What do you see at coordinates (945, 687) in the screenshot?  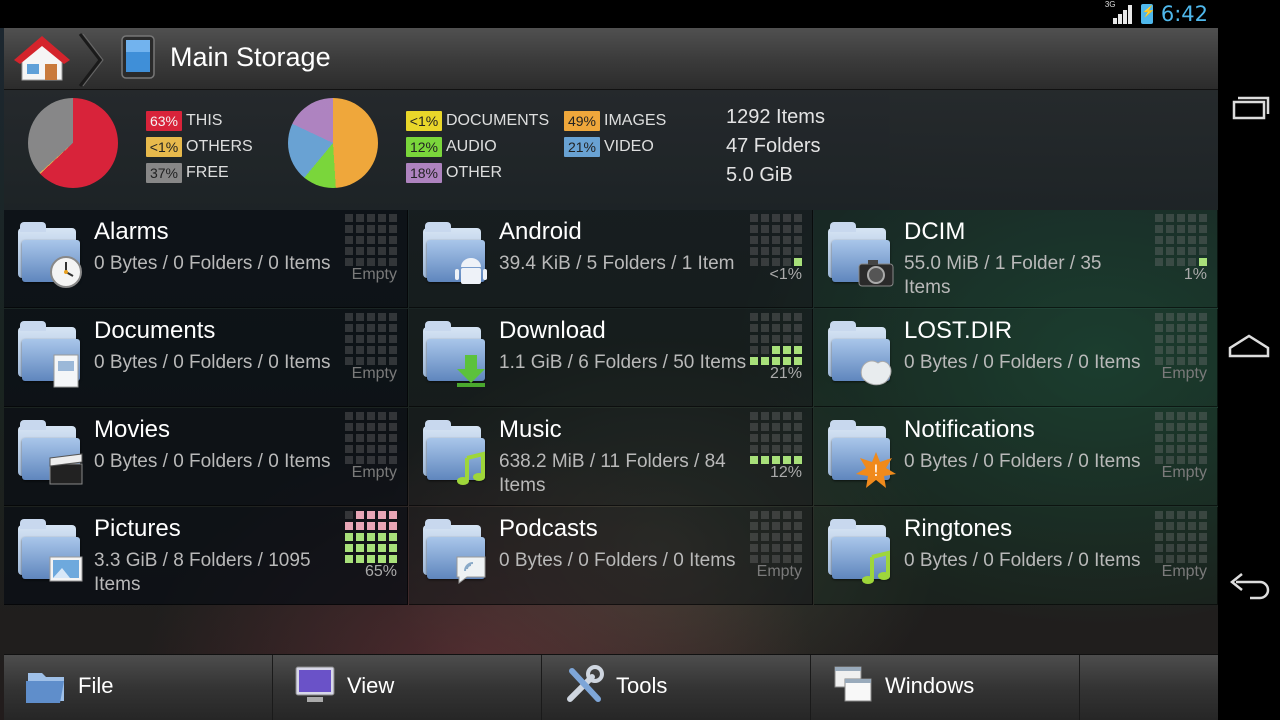 I see `menu-windows-button: Windows` at bounding box center [945, 687].